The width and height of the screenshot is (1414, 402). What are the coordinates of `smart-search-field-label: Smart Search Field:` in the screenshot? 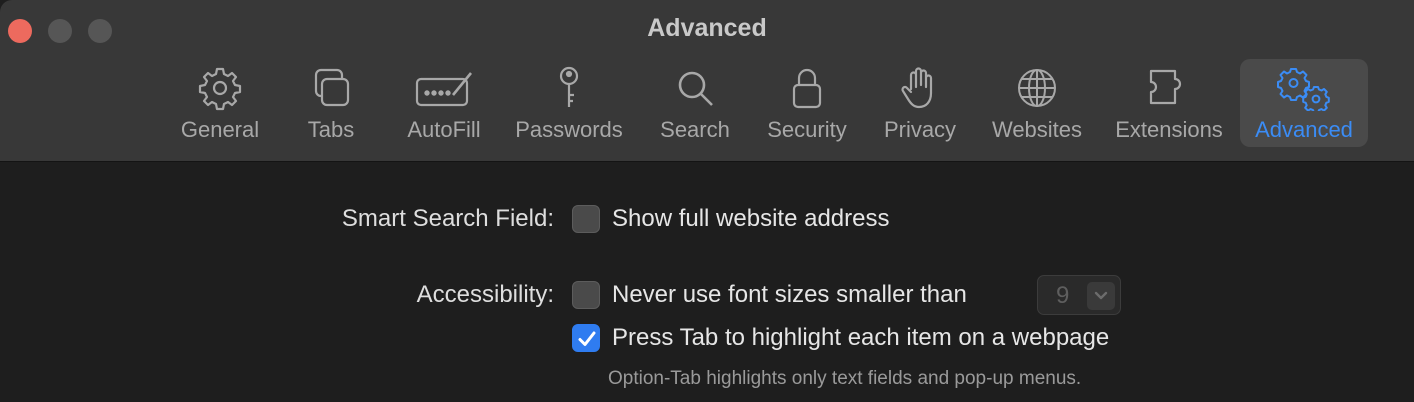 It's located at (447, 218).